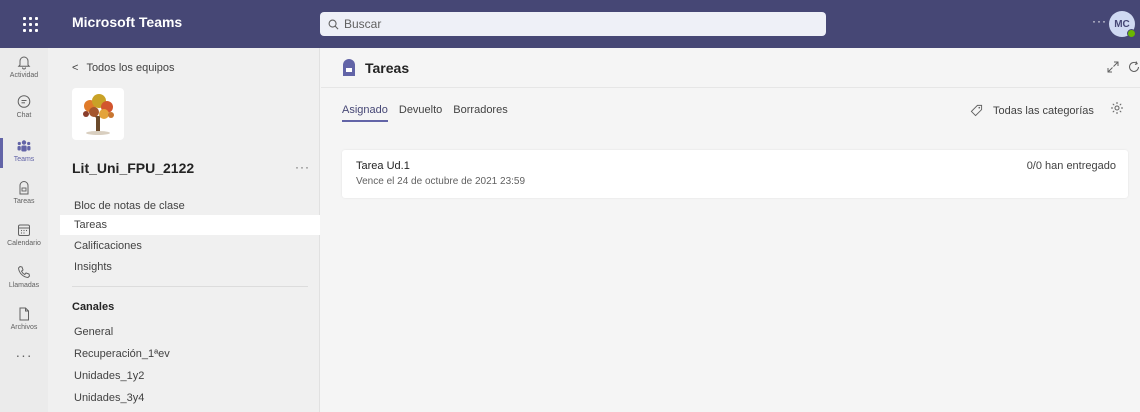 Image resolution: width=1140 pixels, height=412 pixels. Describe the element at coordinates (190, 286) in the screenshot. I see `divider` at that location.